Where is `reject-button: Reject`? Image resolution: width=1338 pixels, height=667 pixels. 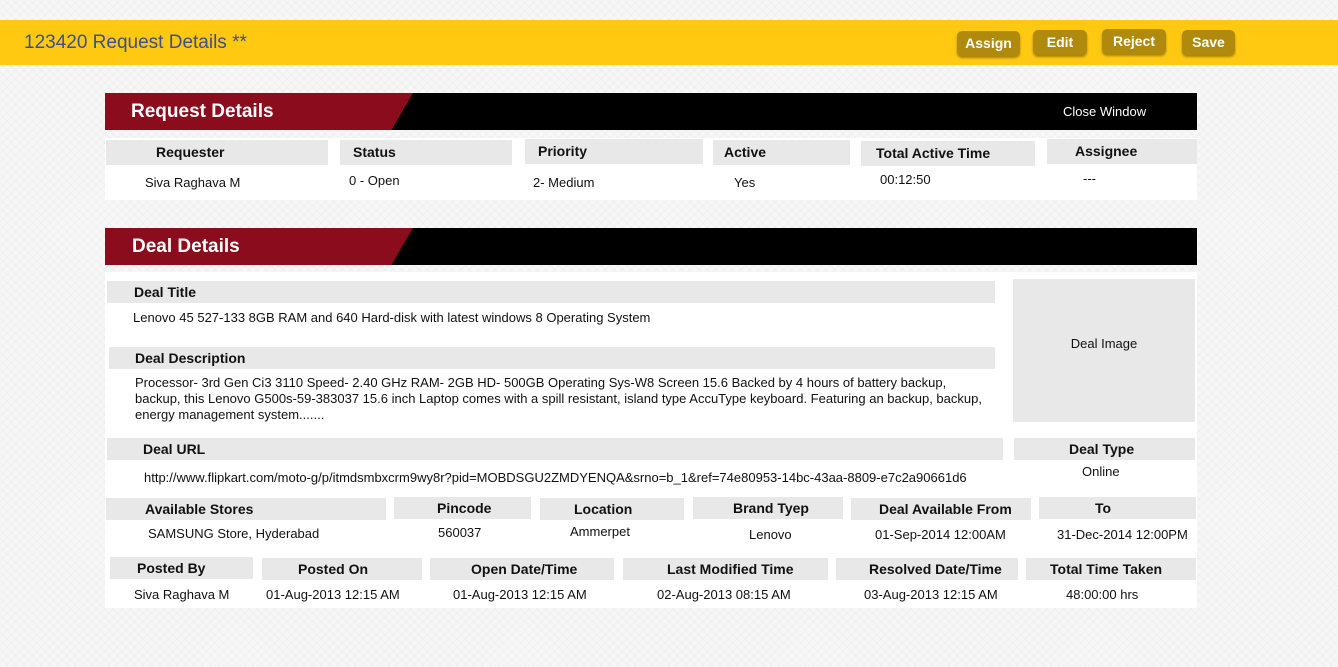 reject-button: Reject is located at coordinates (1134, 41).